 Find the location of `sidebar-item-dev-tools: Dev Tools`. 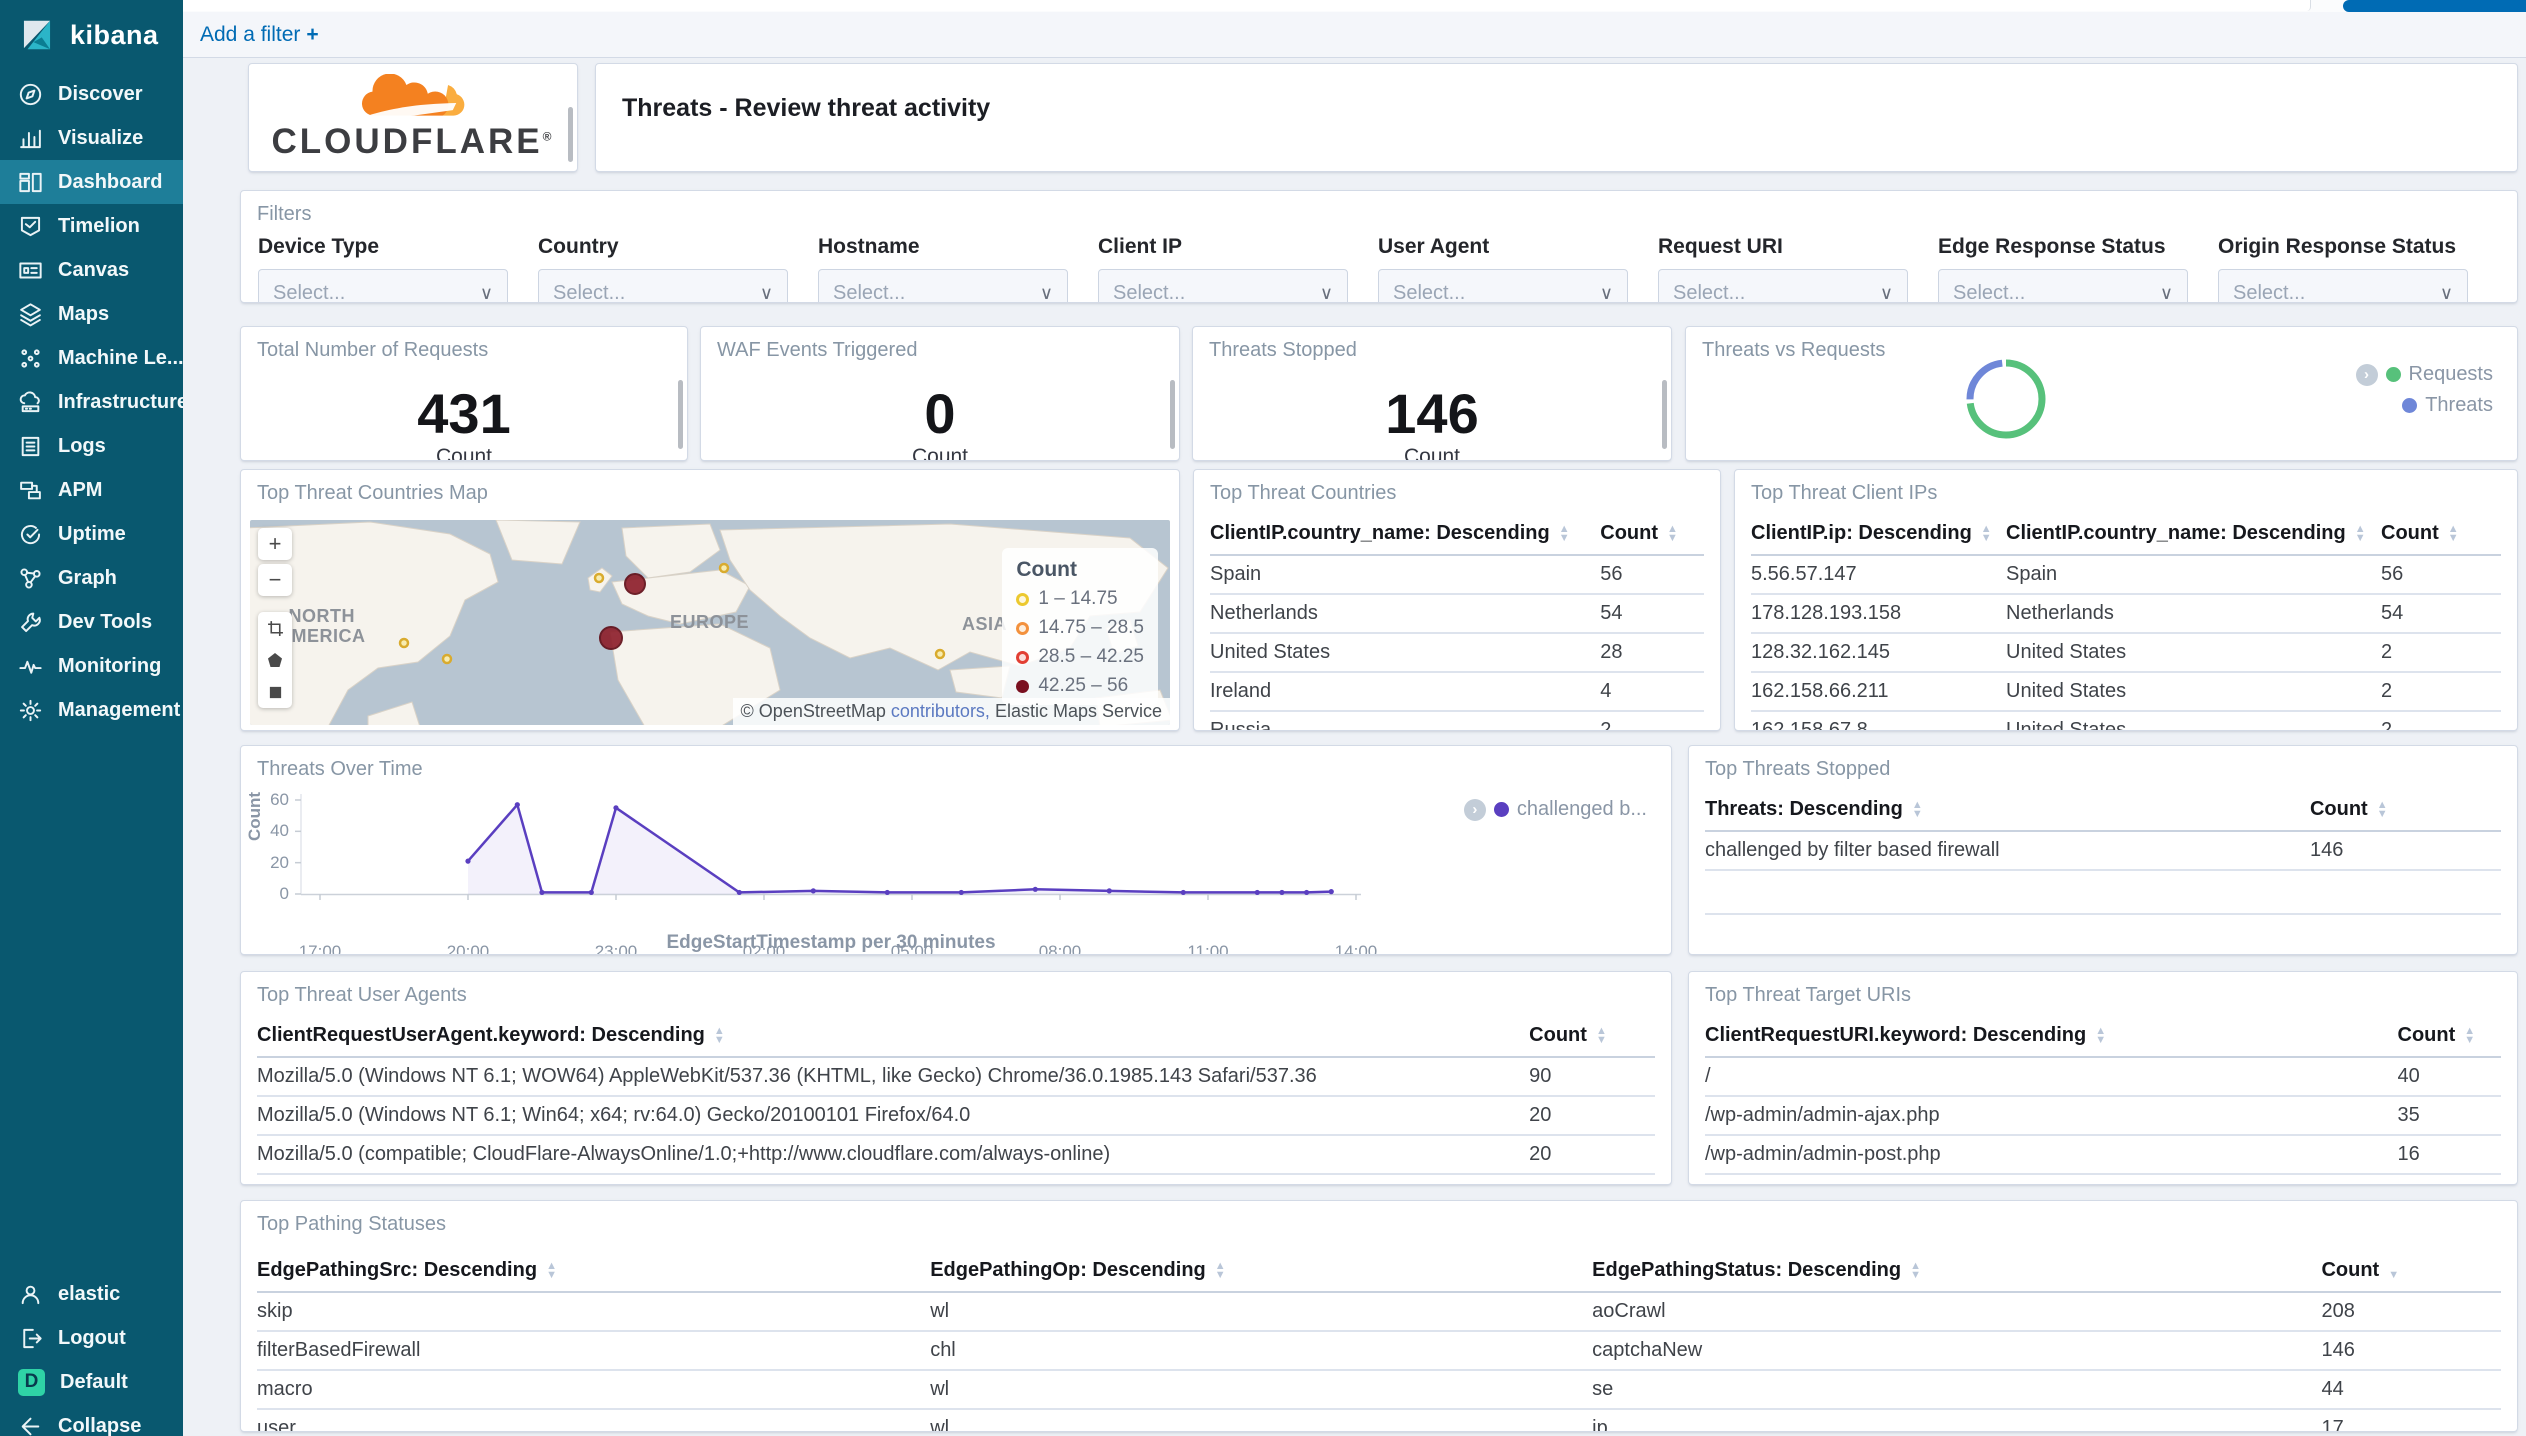

sidebar-item-dev-tools: Dev Tools is located at coordinates (91, 622).